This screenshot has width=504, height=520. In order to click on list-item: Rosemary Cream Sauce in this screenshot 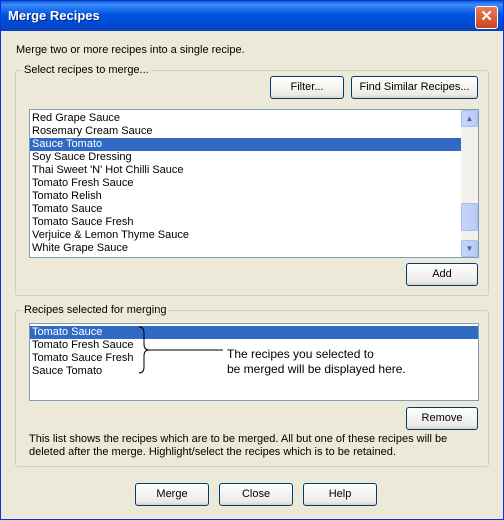, I will do `click(254, 131)`.